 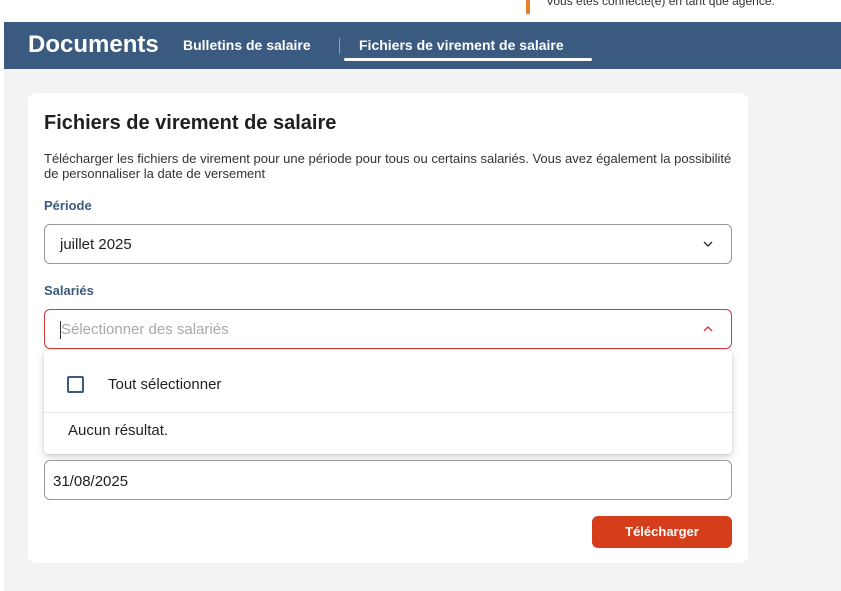 What do you see at coordinates (339, 46) in the screenshot?
I see `tab-separator` at bounding box center [339, 46].